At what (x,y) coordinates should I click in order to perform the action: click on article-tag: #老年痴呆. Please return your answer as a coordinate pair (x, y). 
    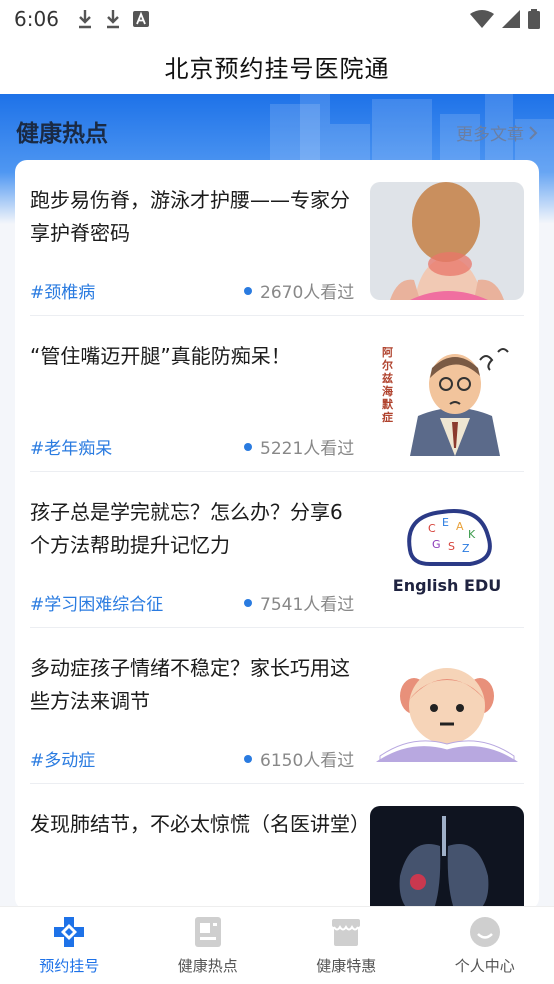
    Looking at the image, I should click on (71, 446).